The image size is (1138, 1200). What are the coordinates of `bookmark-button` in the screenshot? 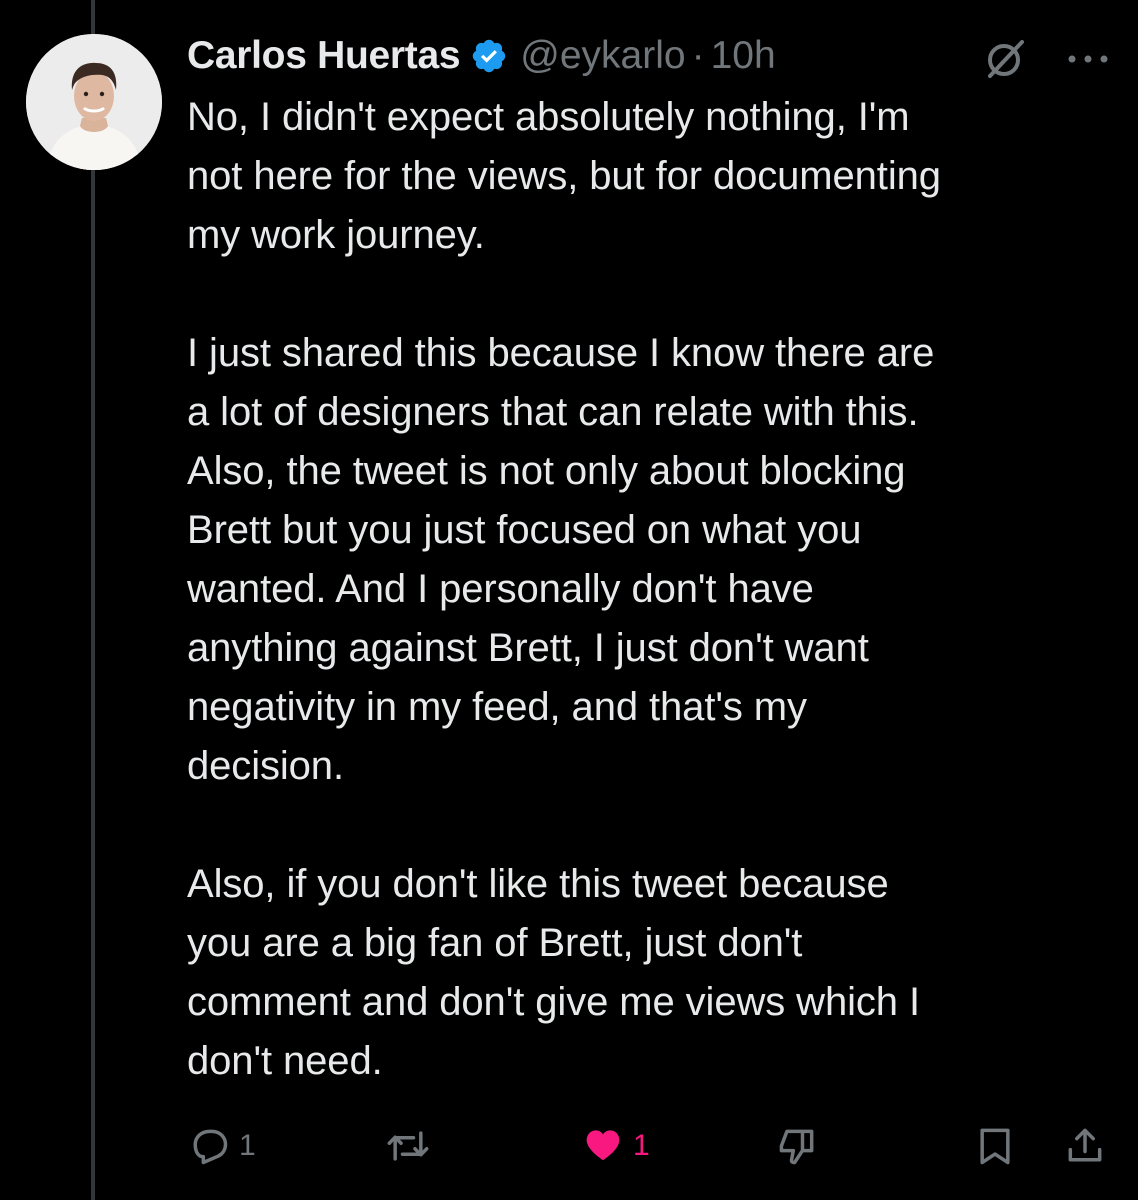 It's located at (995, 1146).